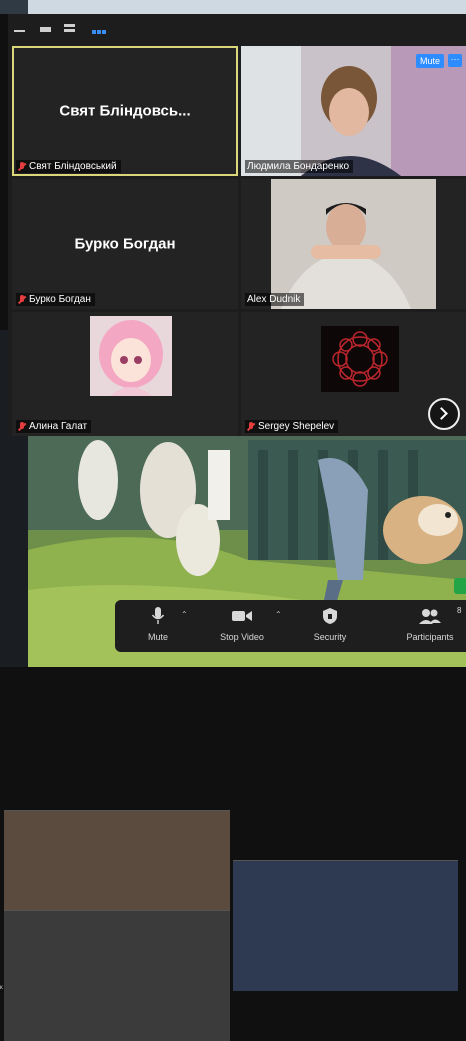  I want to click on participant-name-tag: Алина Галат, so click(54, 426).